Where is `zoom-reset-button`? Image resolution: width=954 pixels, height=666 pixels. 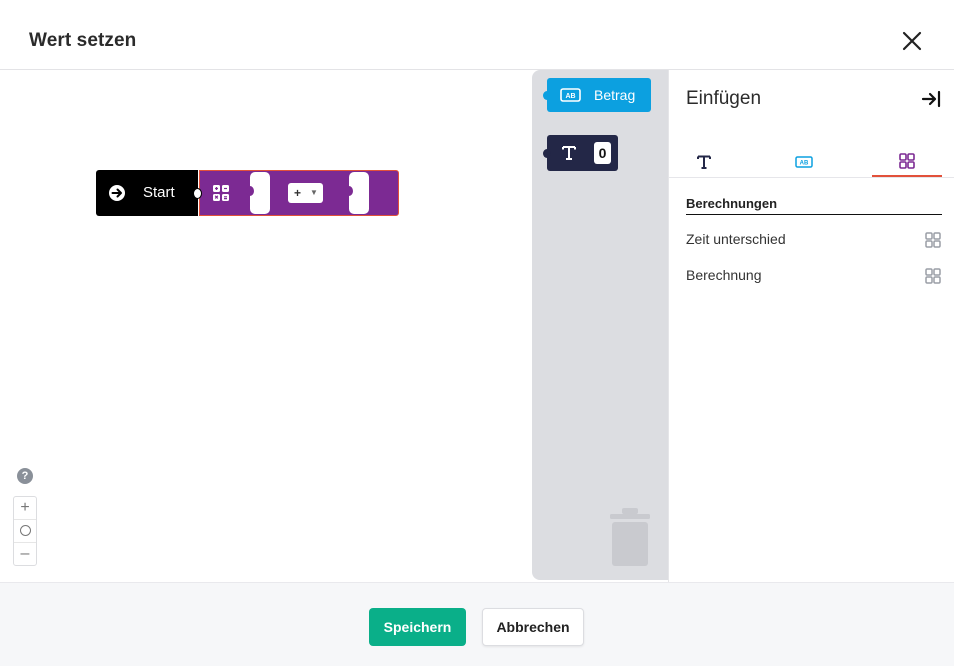
zoom-reset-button is located at coordinates (25, 531).